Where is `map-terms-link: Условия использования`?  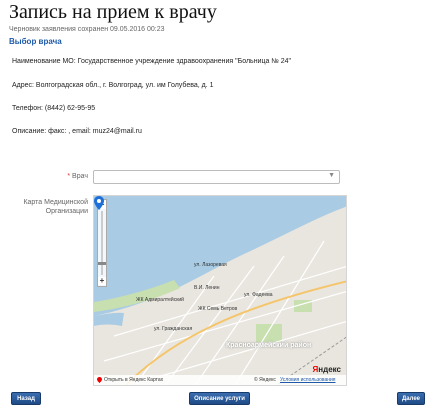
map-terms-link: Условия использования is located at coordinates (308, 380).